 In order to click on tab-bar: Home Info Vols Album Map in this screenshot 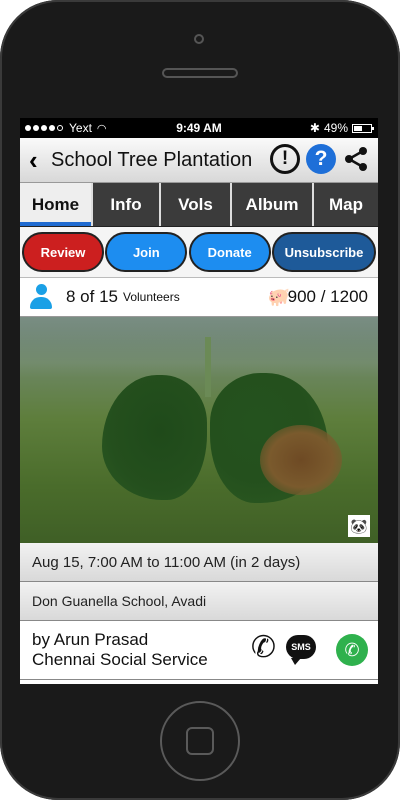, I will do `click(199, 205)`.